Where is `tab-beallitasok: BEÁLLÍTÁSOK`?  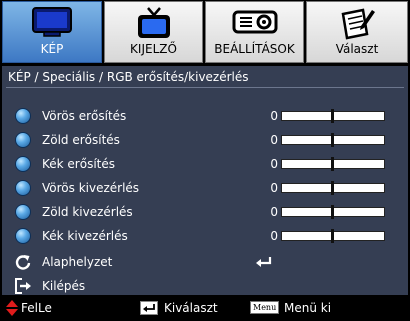
tab-beallitasok: BEÁLLÍTÁSOK is located at coordinates (254, 32).